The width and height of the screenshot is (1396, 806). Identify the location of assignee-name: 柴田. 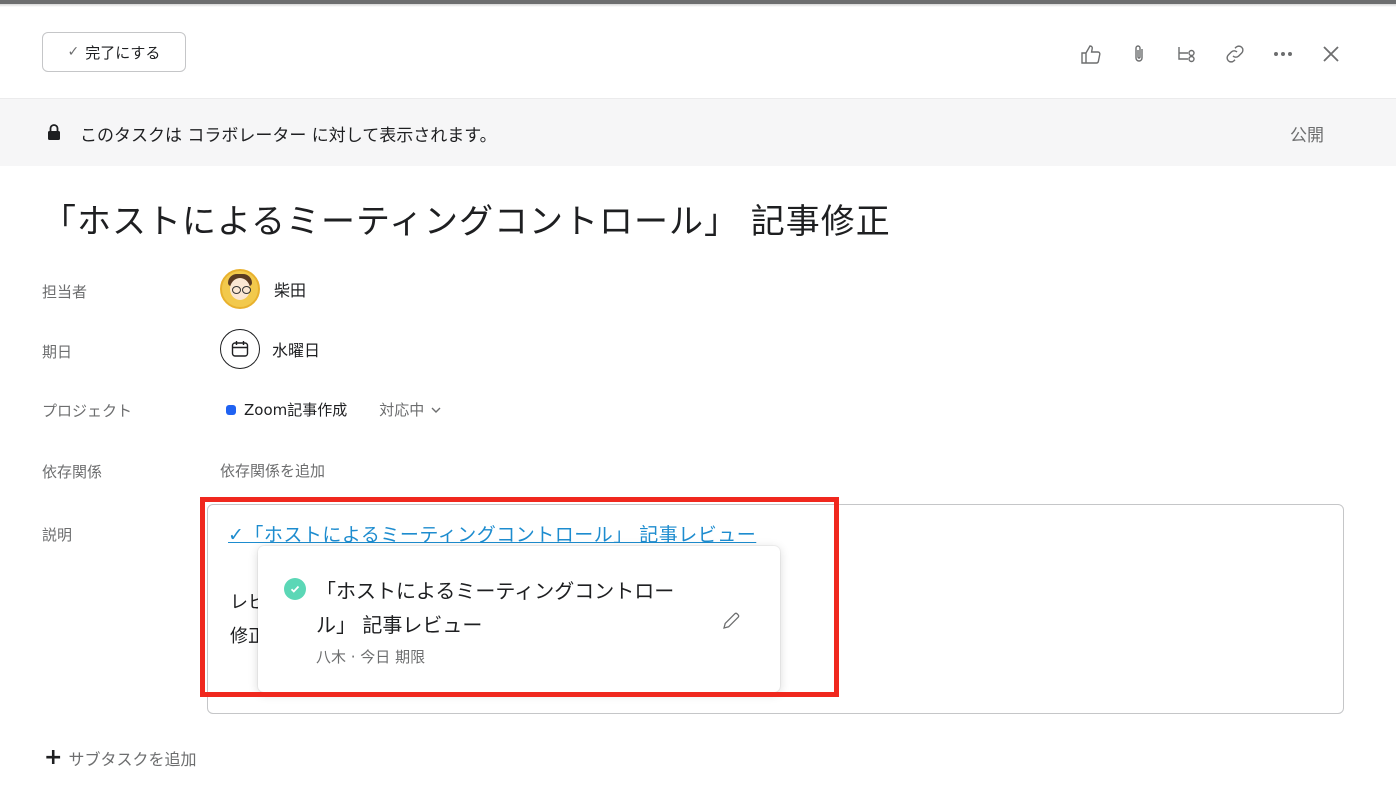
(290, 290).